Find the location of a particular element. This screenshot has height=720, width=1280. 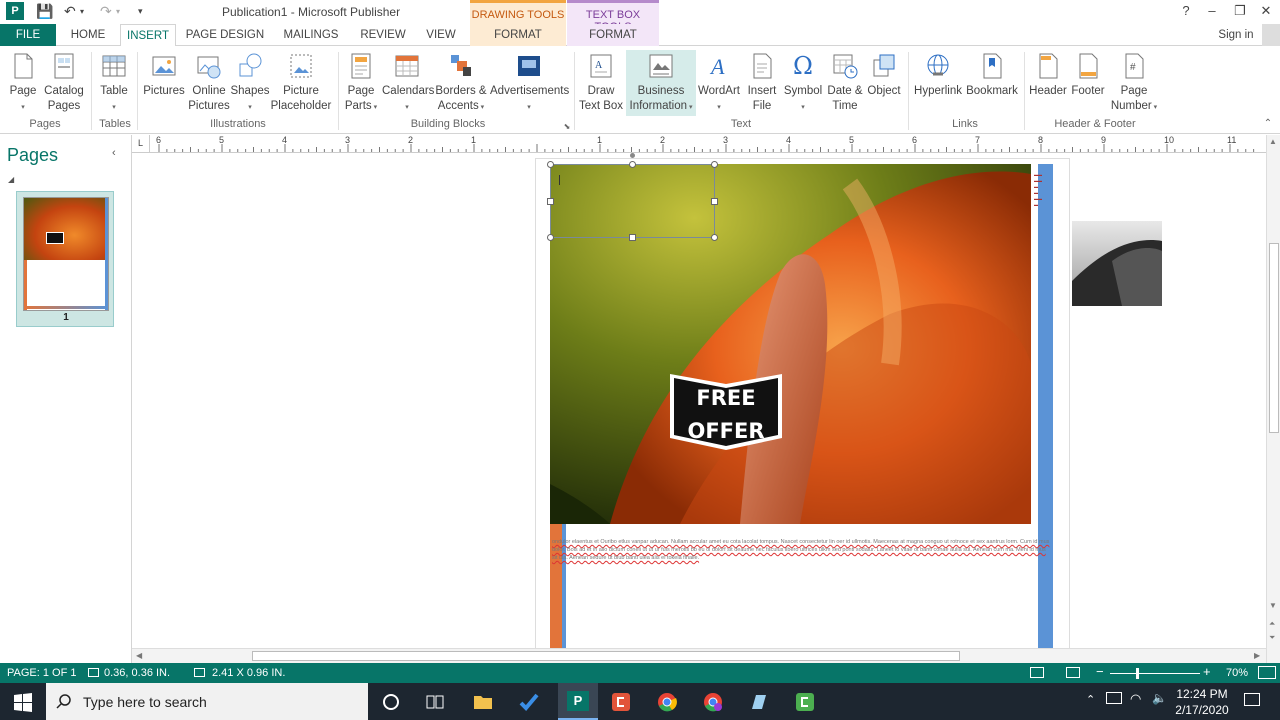

collapse-ribbon-icon: ⌃ is located at coordinates (1268, 123).